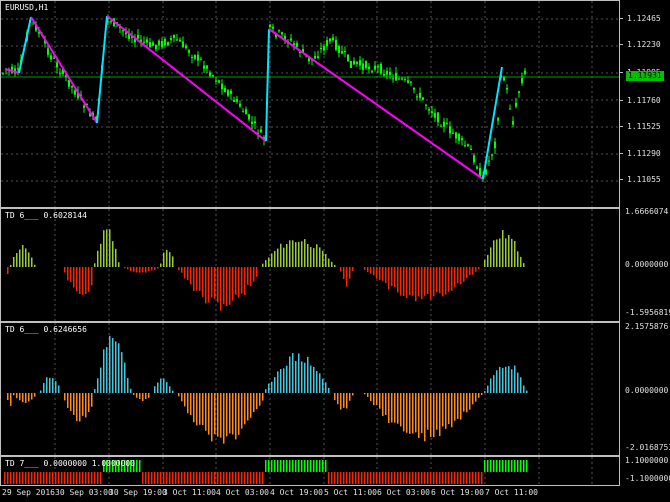 This screenshot has height=502, width=670. I want to click on indicator-3-title: TD 7___ 0.0000000 1.0000000, so click(70, 463).